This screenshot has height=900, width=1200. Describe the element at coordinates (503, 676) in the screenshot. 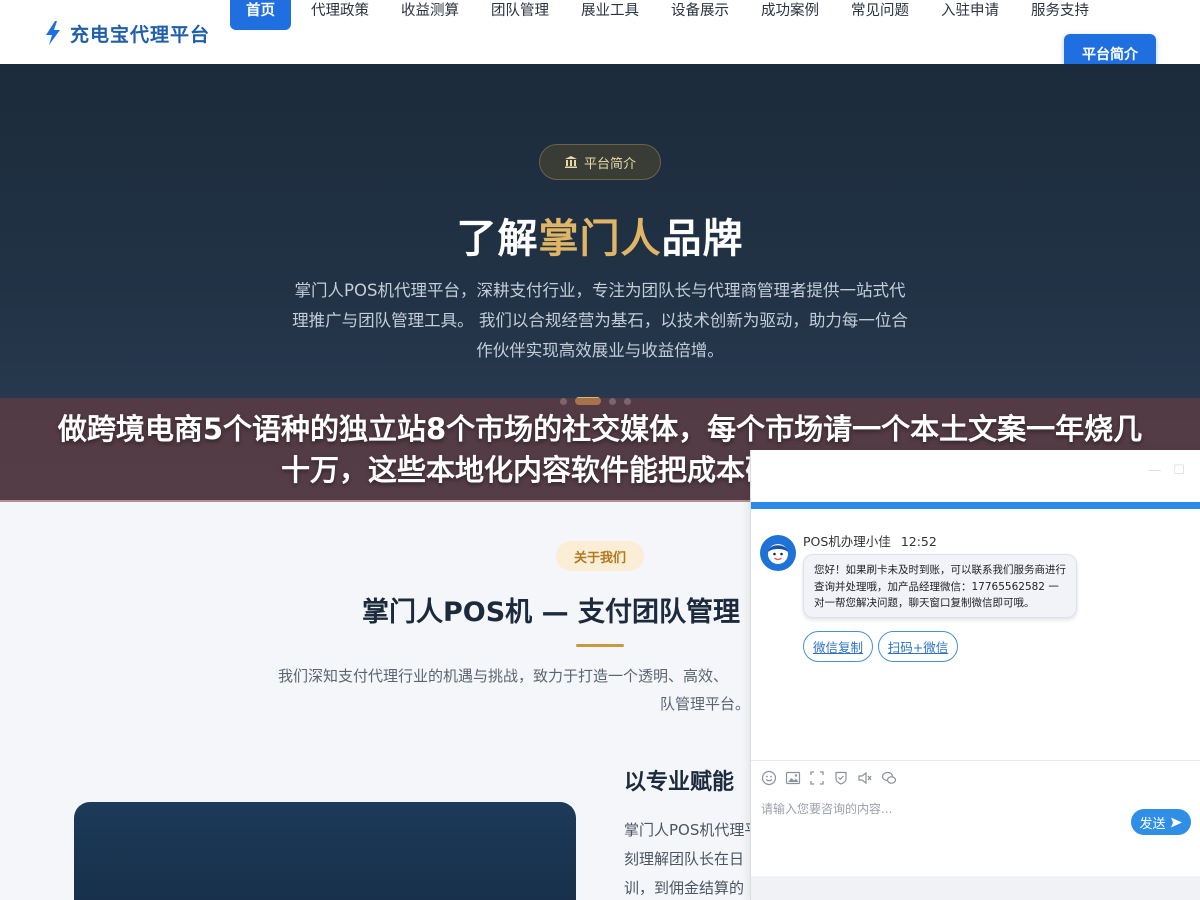

I see `about-desc-line1: 我们深知支付代理行业的机遇与挑战，致力于打造一个透明、高效、` at that location.